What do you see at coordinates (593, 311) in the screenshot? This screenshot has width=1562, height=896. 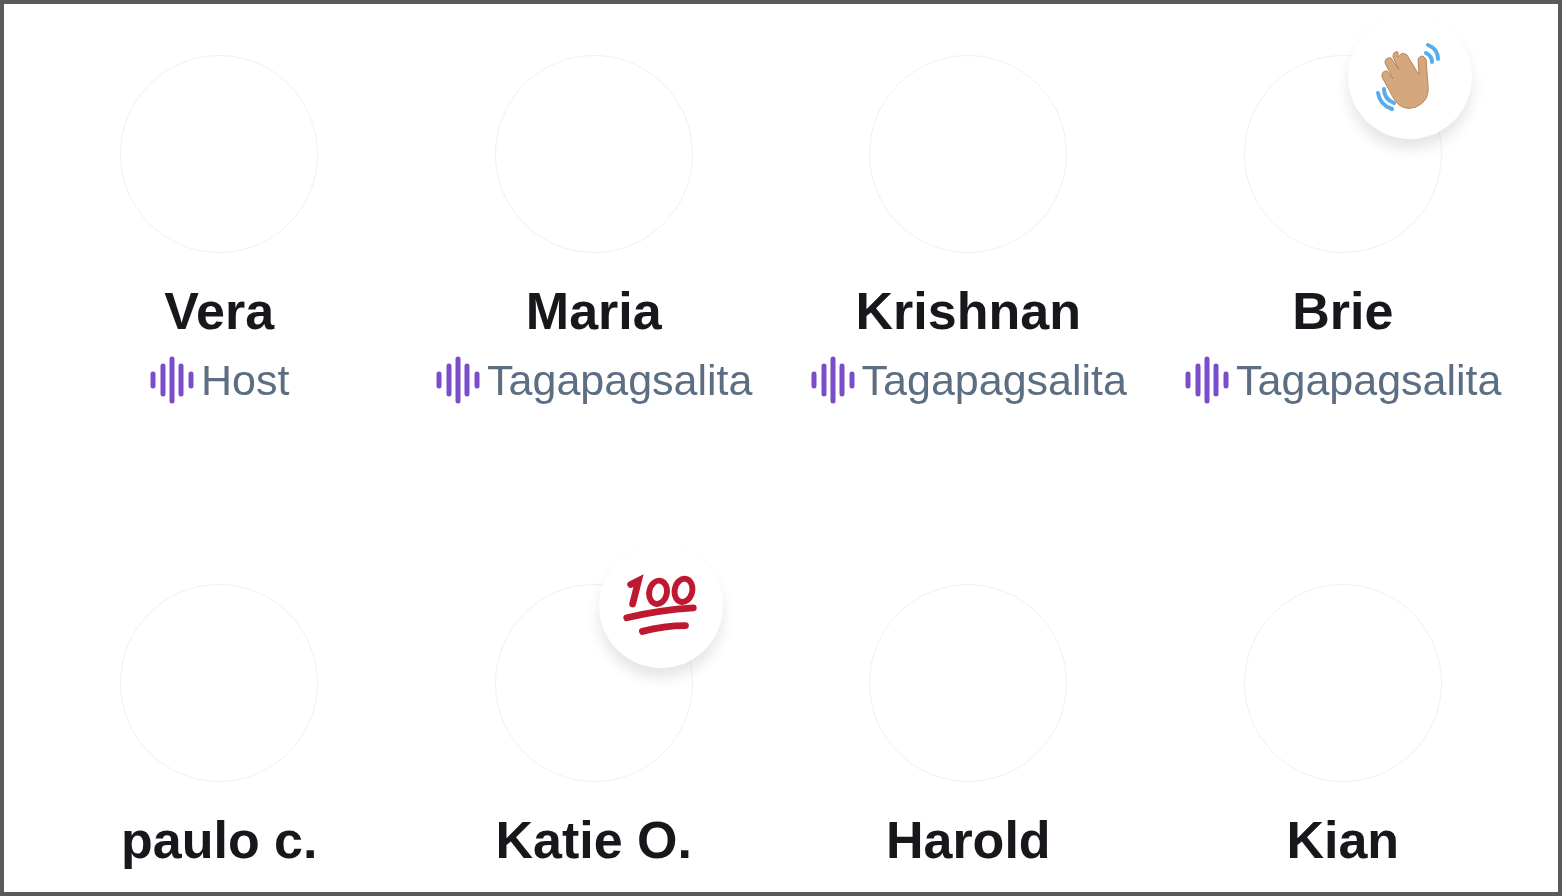 I see `participant-name: Maria` at bounding box center [593, 311].